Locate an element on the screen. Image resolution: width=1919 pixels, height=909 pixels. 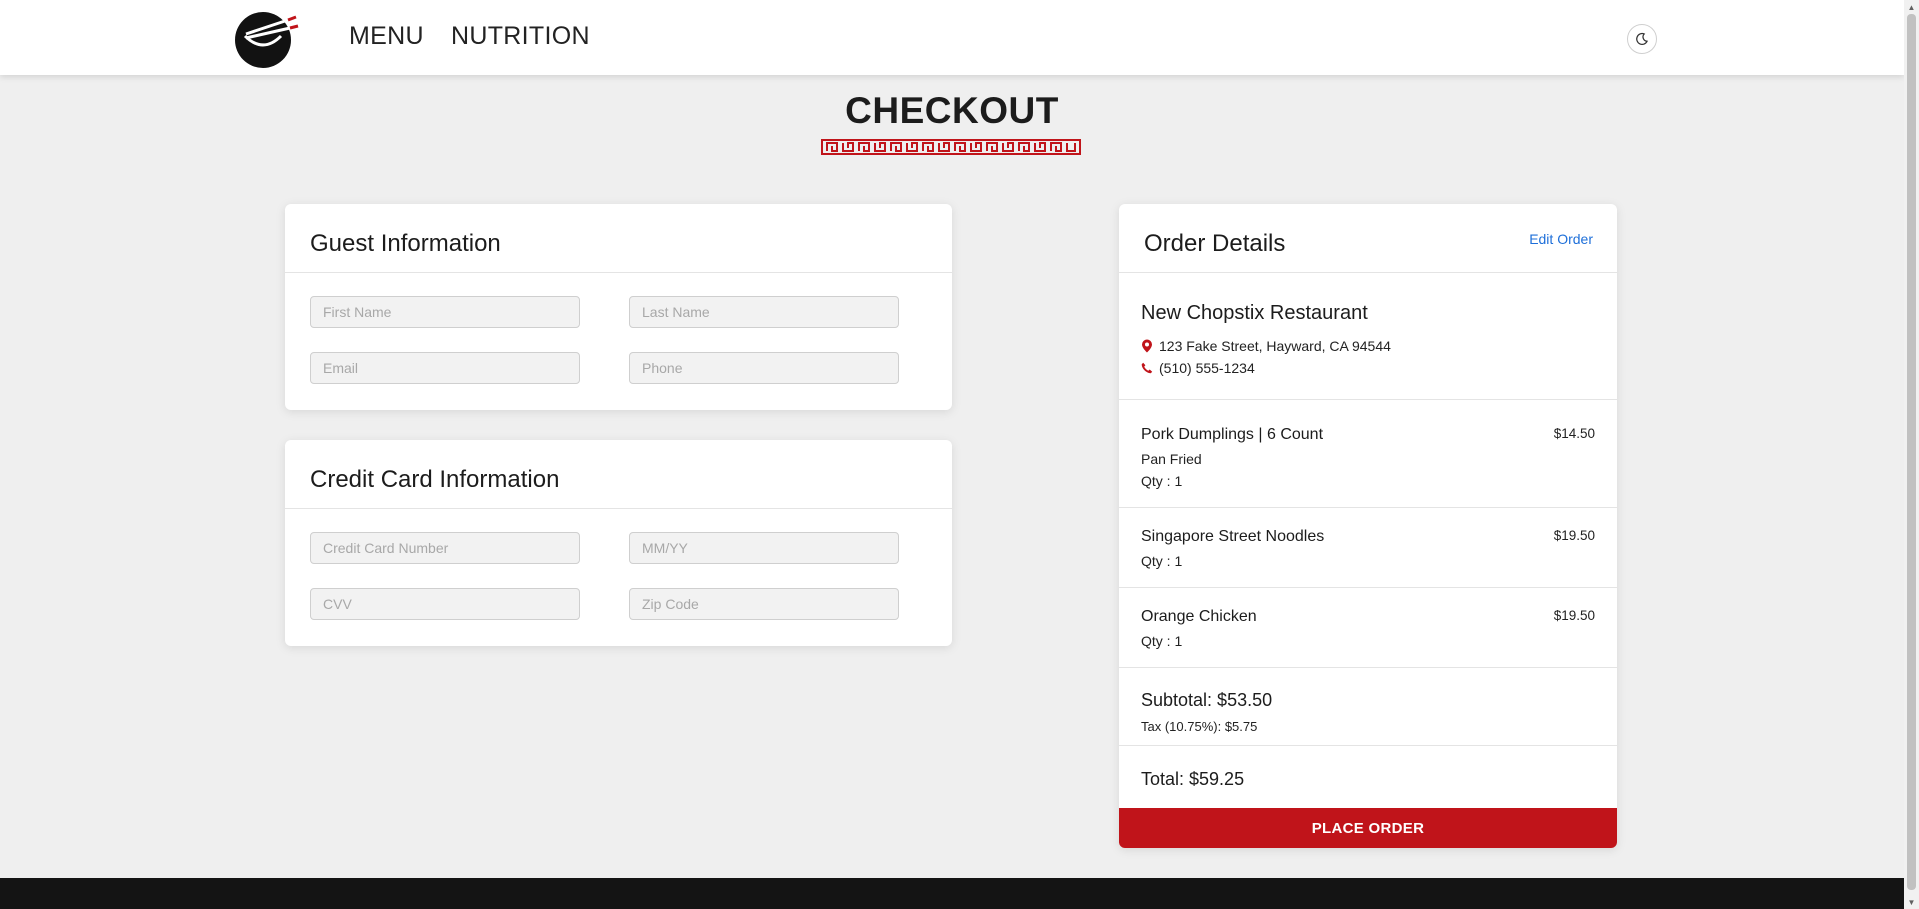
scrollbar-thumb is located at coordinates (1911, 452).